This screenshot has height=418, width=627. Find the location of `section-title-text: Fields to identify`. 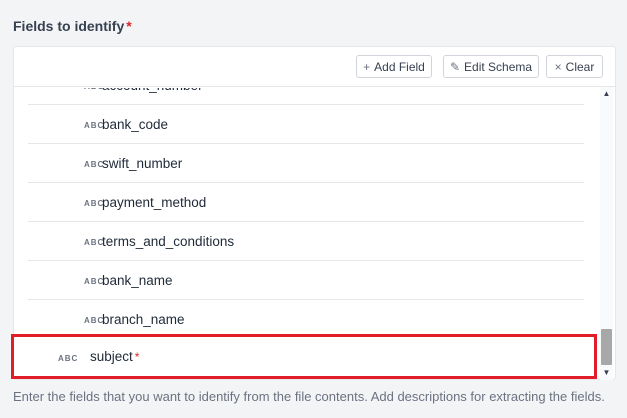

section-title-text: Fields to identify is located at coordinates (69, 26).